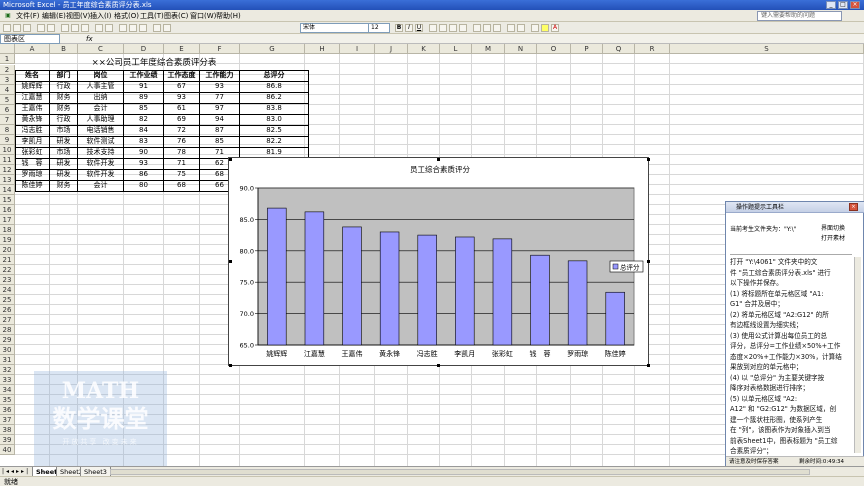 The height and width of the screenshot is (487, 864). I want to click on row-header: 18, so click(7, 230).